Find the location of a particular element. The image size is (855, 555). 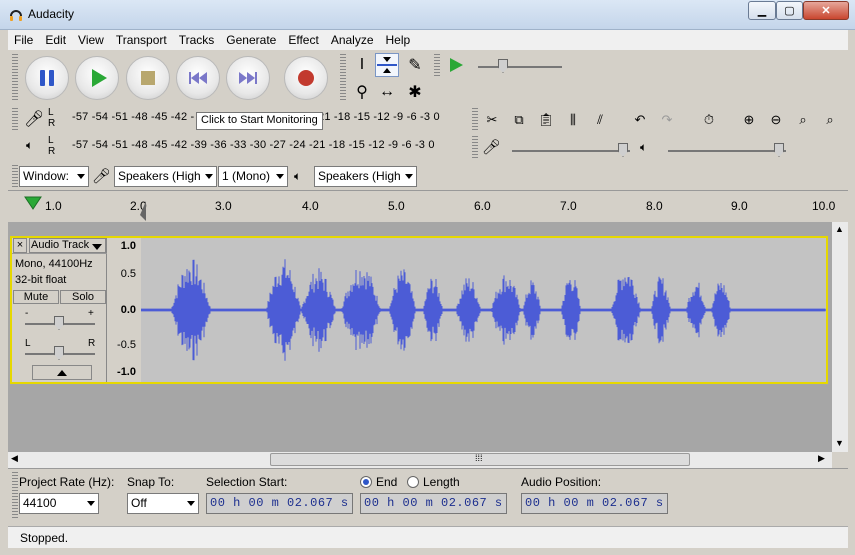

menu-transport: Transport is located at coordinates (141, 40).